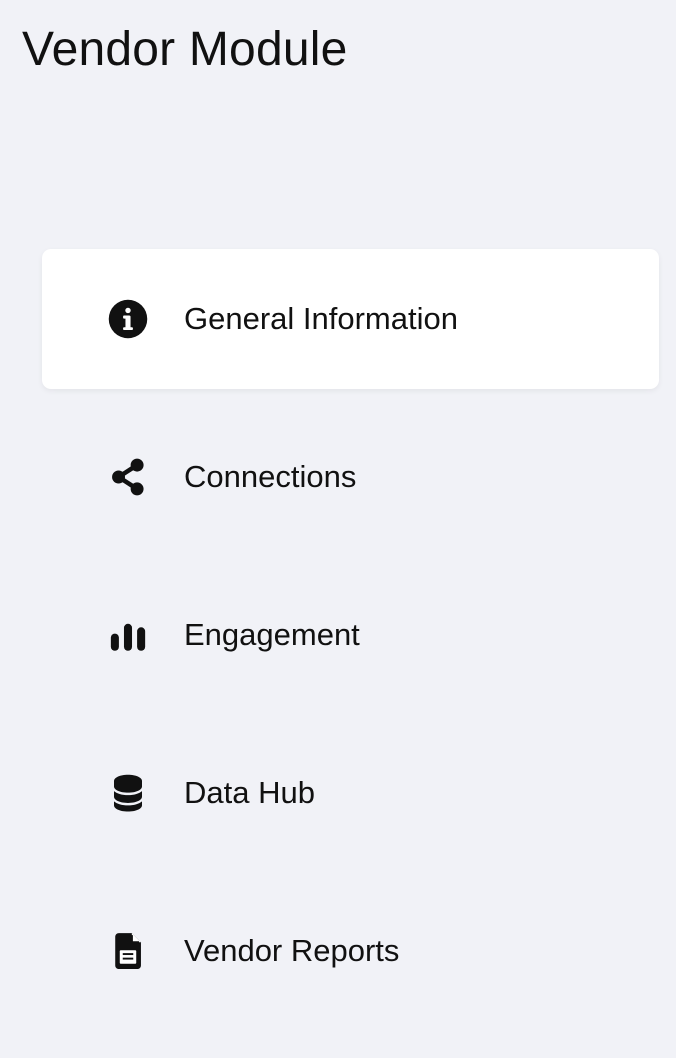 The width and height of the screenshot is (676, 1058). Describe the element at coordinates (270, 476) in the screenshot. I see `nav-item-label: Connections` at that location.